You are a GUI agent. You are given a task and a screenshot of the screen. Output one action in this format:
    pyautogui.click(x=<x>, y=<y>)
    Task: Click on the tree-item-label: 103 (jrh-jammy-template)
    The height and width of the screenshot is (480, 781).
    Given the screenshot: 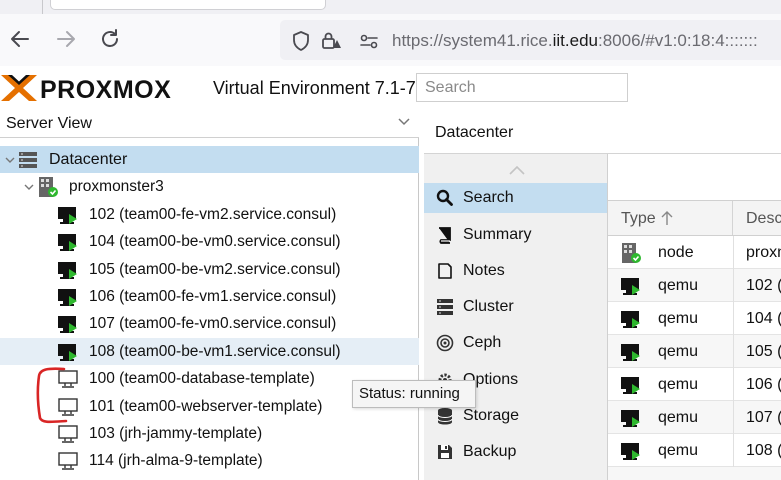 What is the action you would take?
    pyautogui.click(x=176, y=433)
    